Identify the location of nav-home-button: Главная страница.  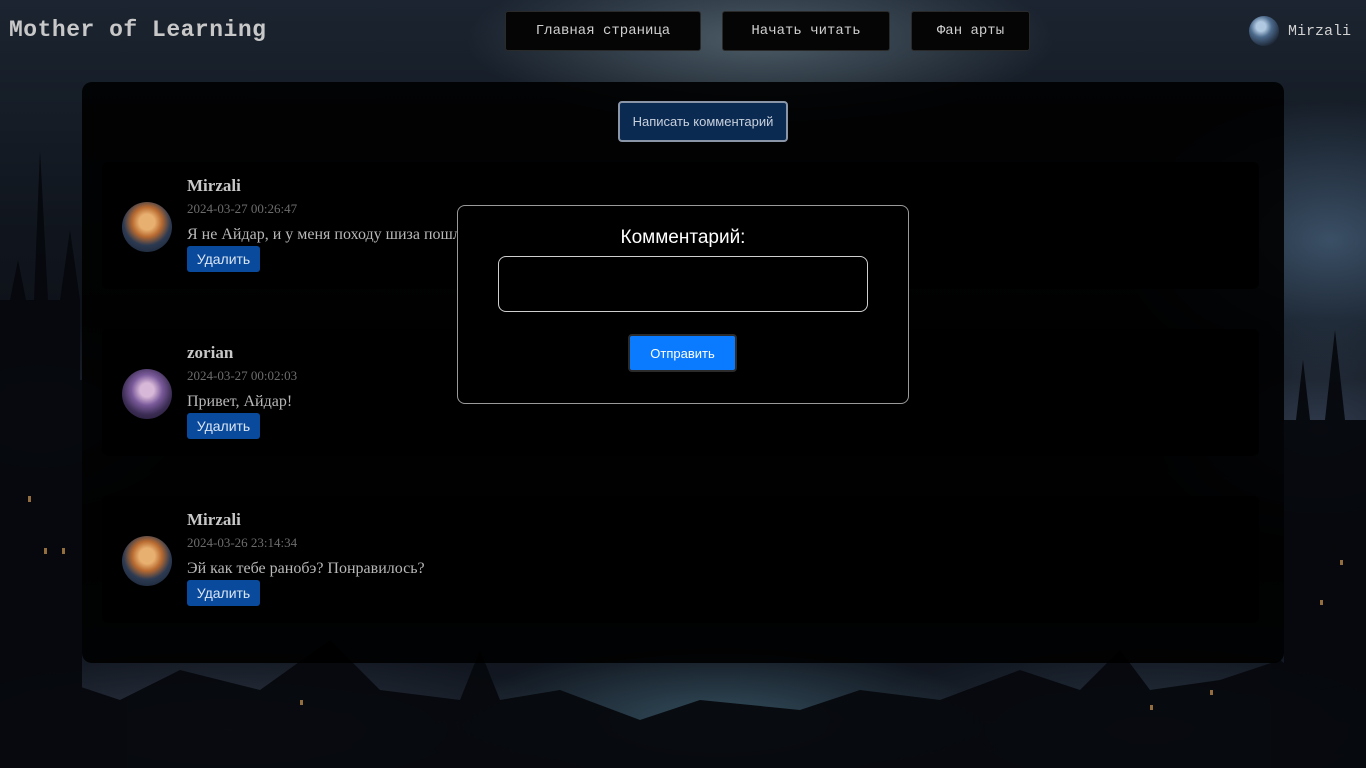
(603, 31).